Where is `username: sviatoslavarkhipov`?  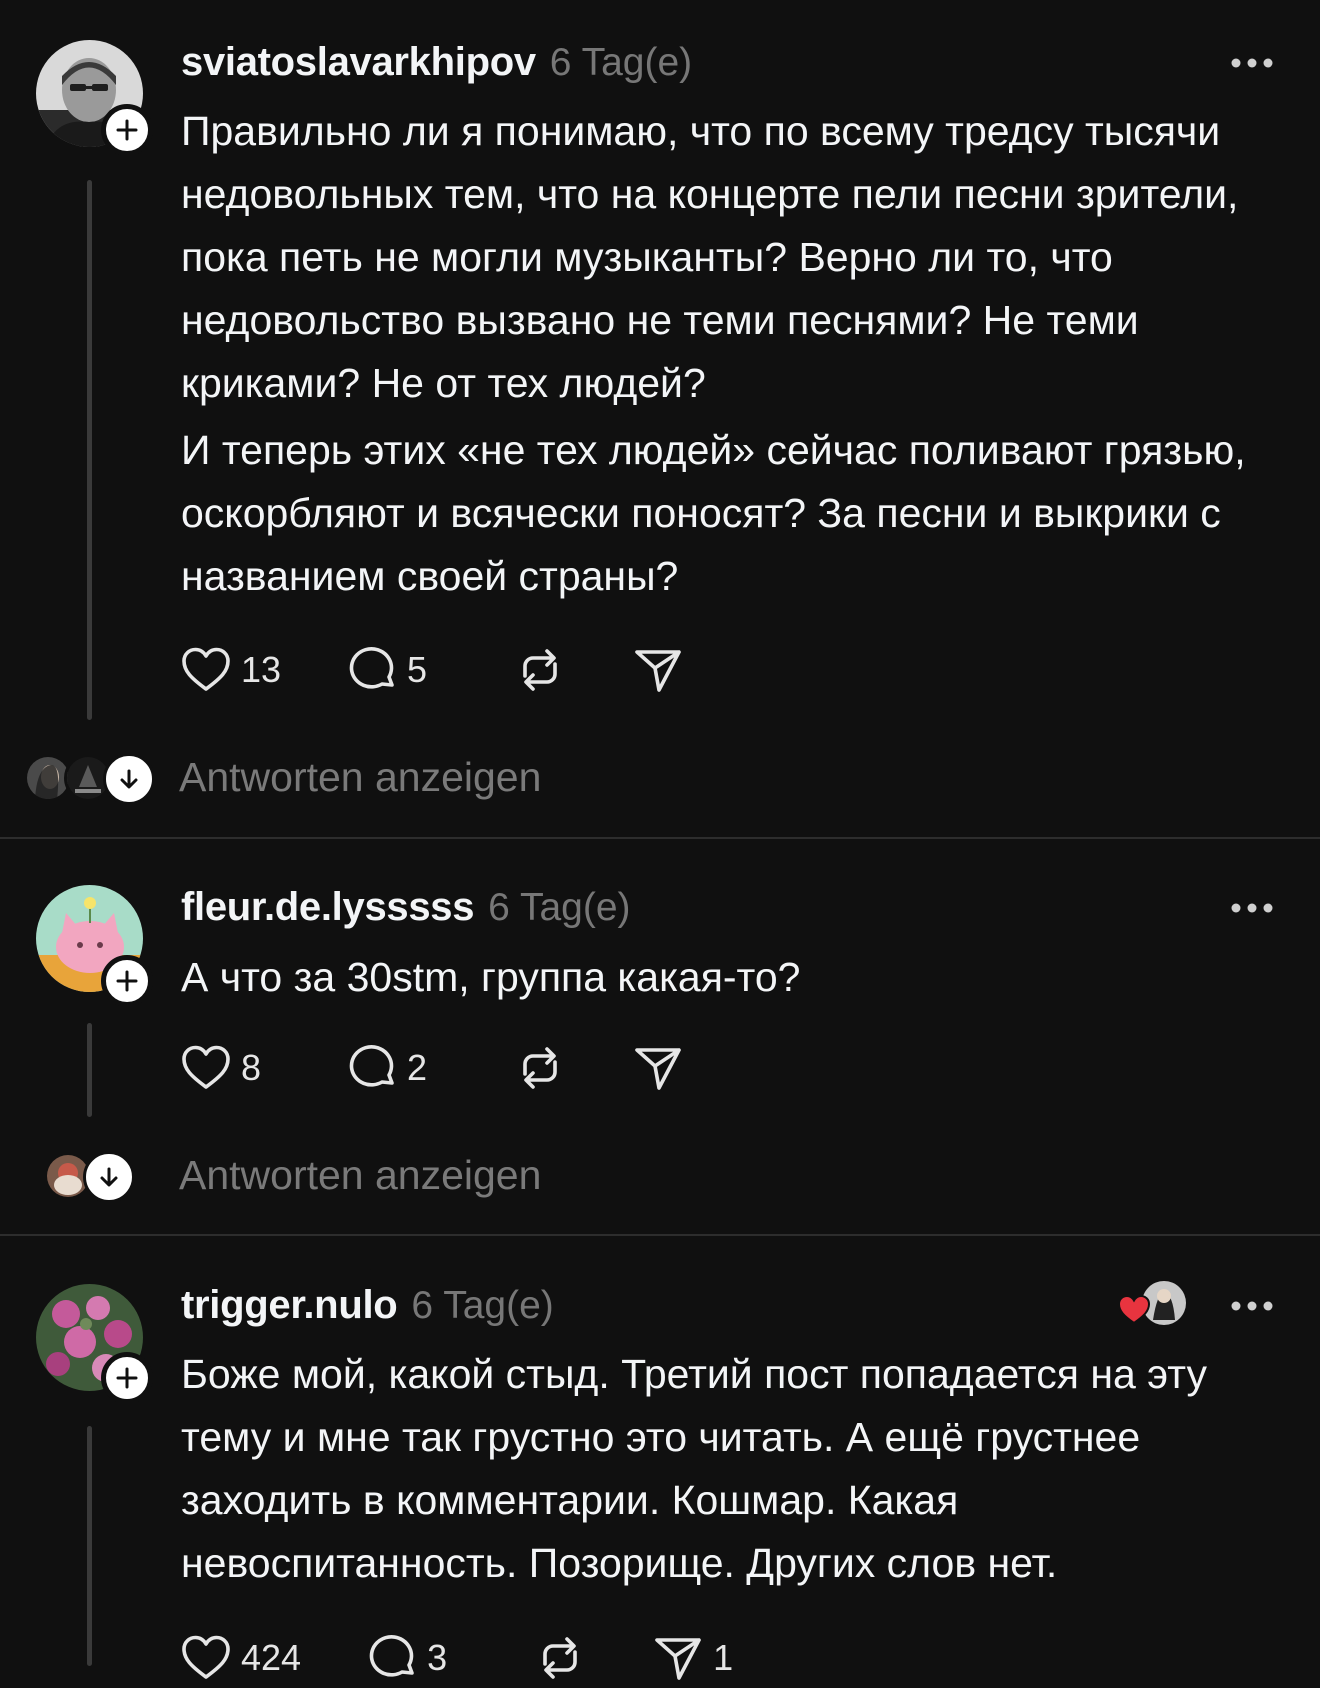 username: sviatoslavarkhipov is located at coordinates (358, 62).